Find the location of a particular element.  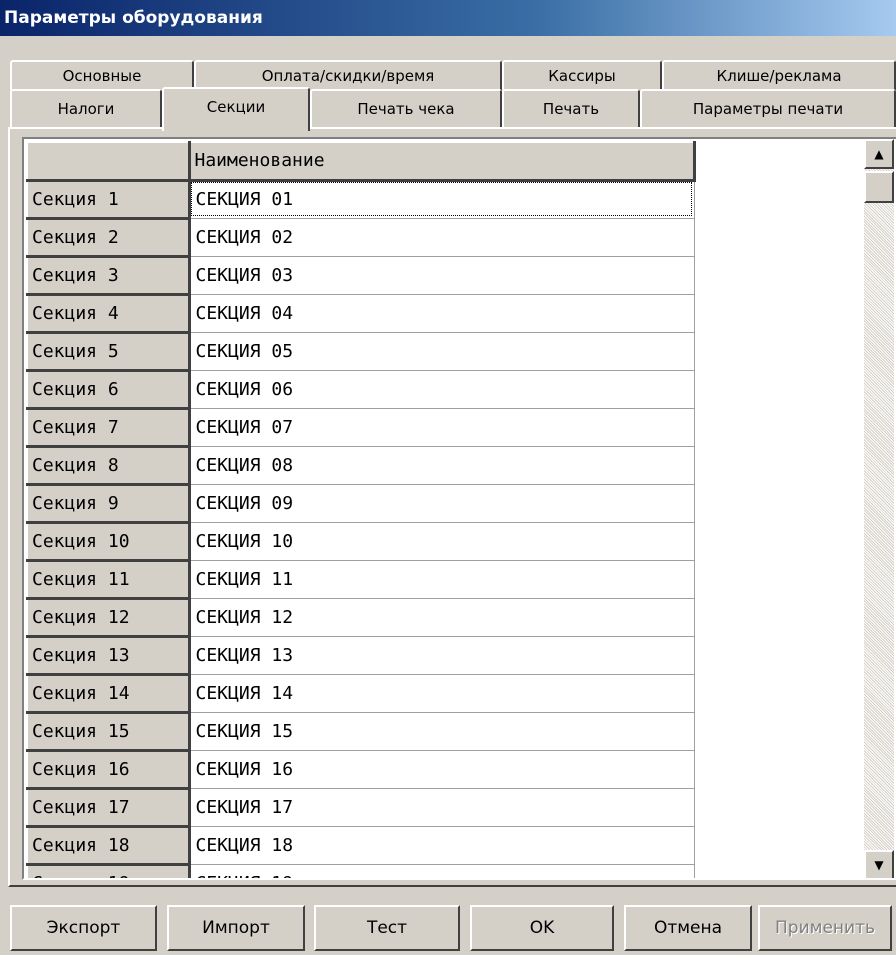

section-name-cell: СЕКЦИЯ 13 is located at coordinates (442, 655).